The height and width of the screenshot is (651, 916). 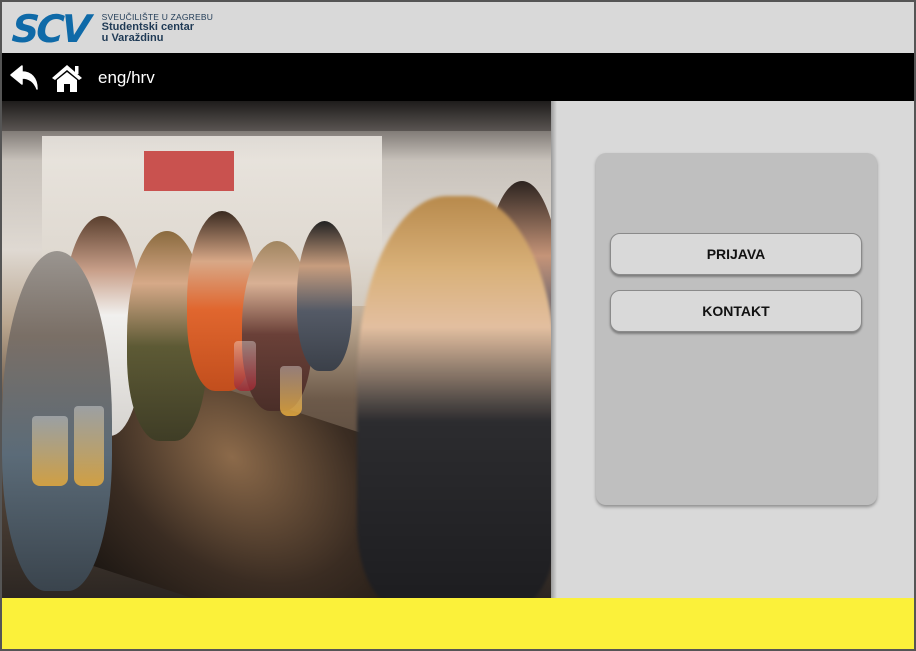 What do you see at coordinates (736, 254) in the screenshot?
I see `prijava-button: PRIJAVA` at bounding box center [736, 254].